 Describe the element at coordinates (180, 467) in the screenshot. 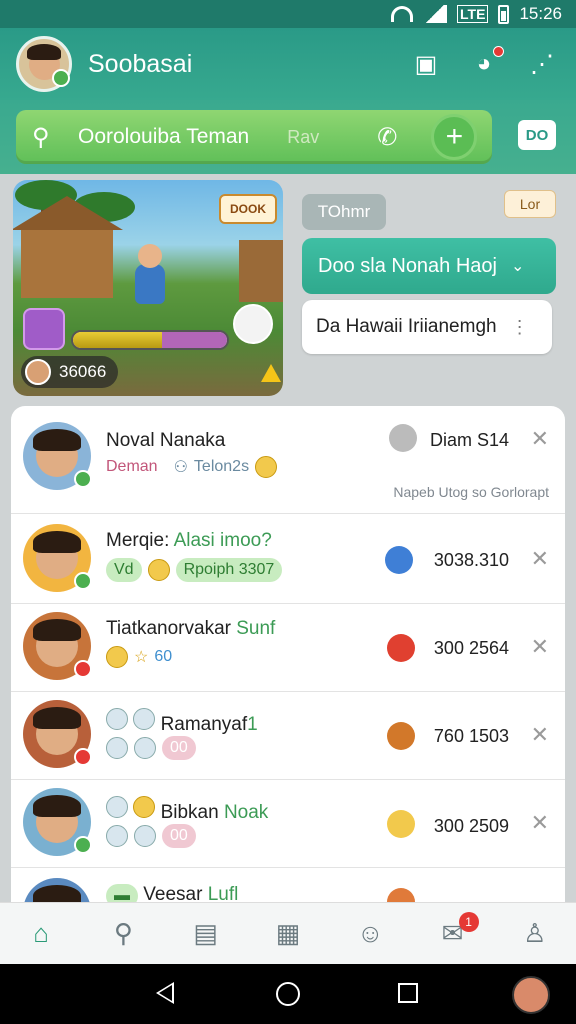

I see `sub-icon: ⚇` at that location.